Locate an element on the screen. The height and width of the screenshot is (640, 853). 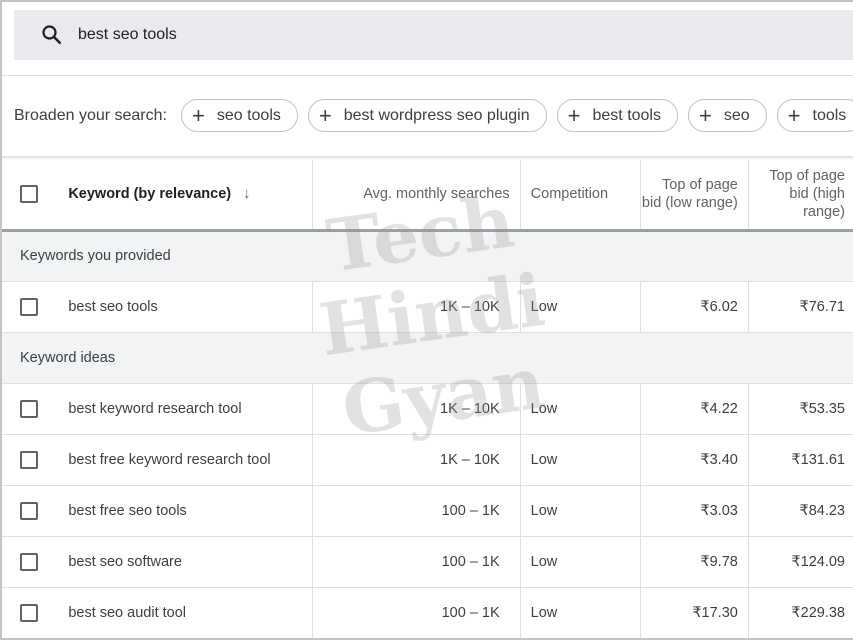
header-bid-low: Top of page bid (low range) is located at coordinates (694, 196).